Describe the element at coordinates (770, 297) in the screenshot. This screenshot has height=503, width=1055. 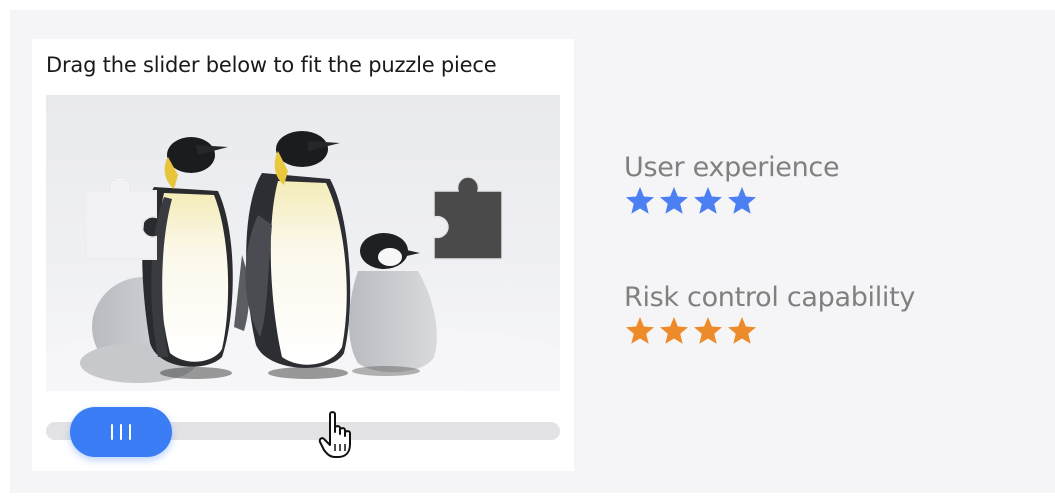
I see `rating-label: Risk control capability` at that location.